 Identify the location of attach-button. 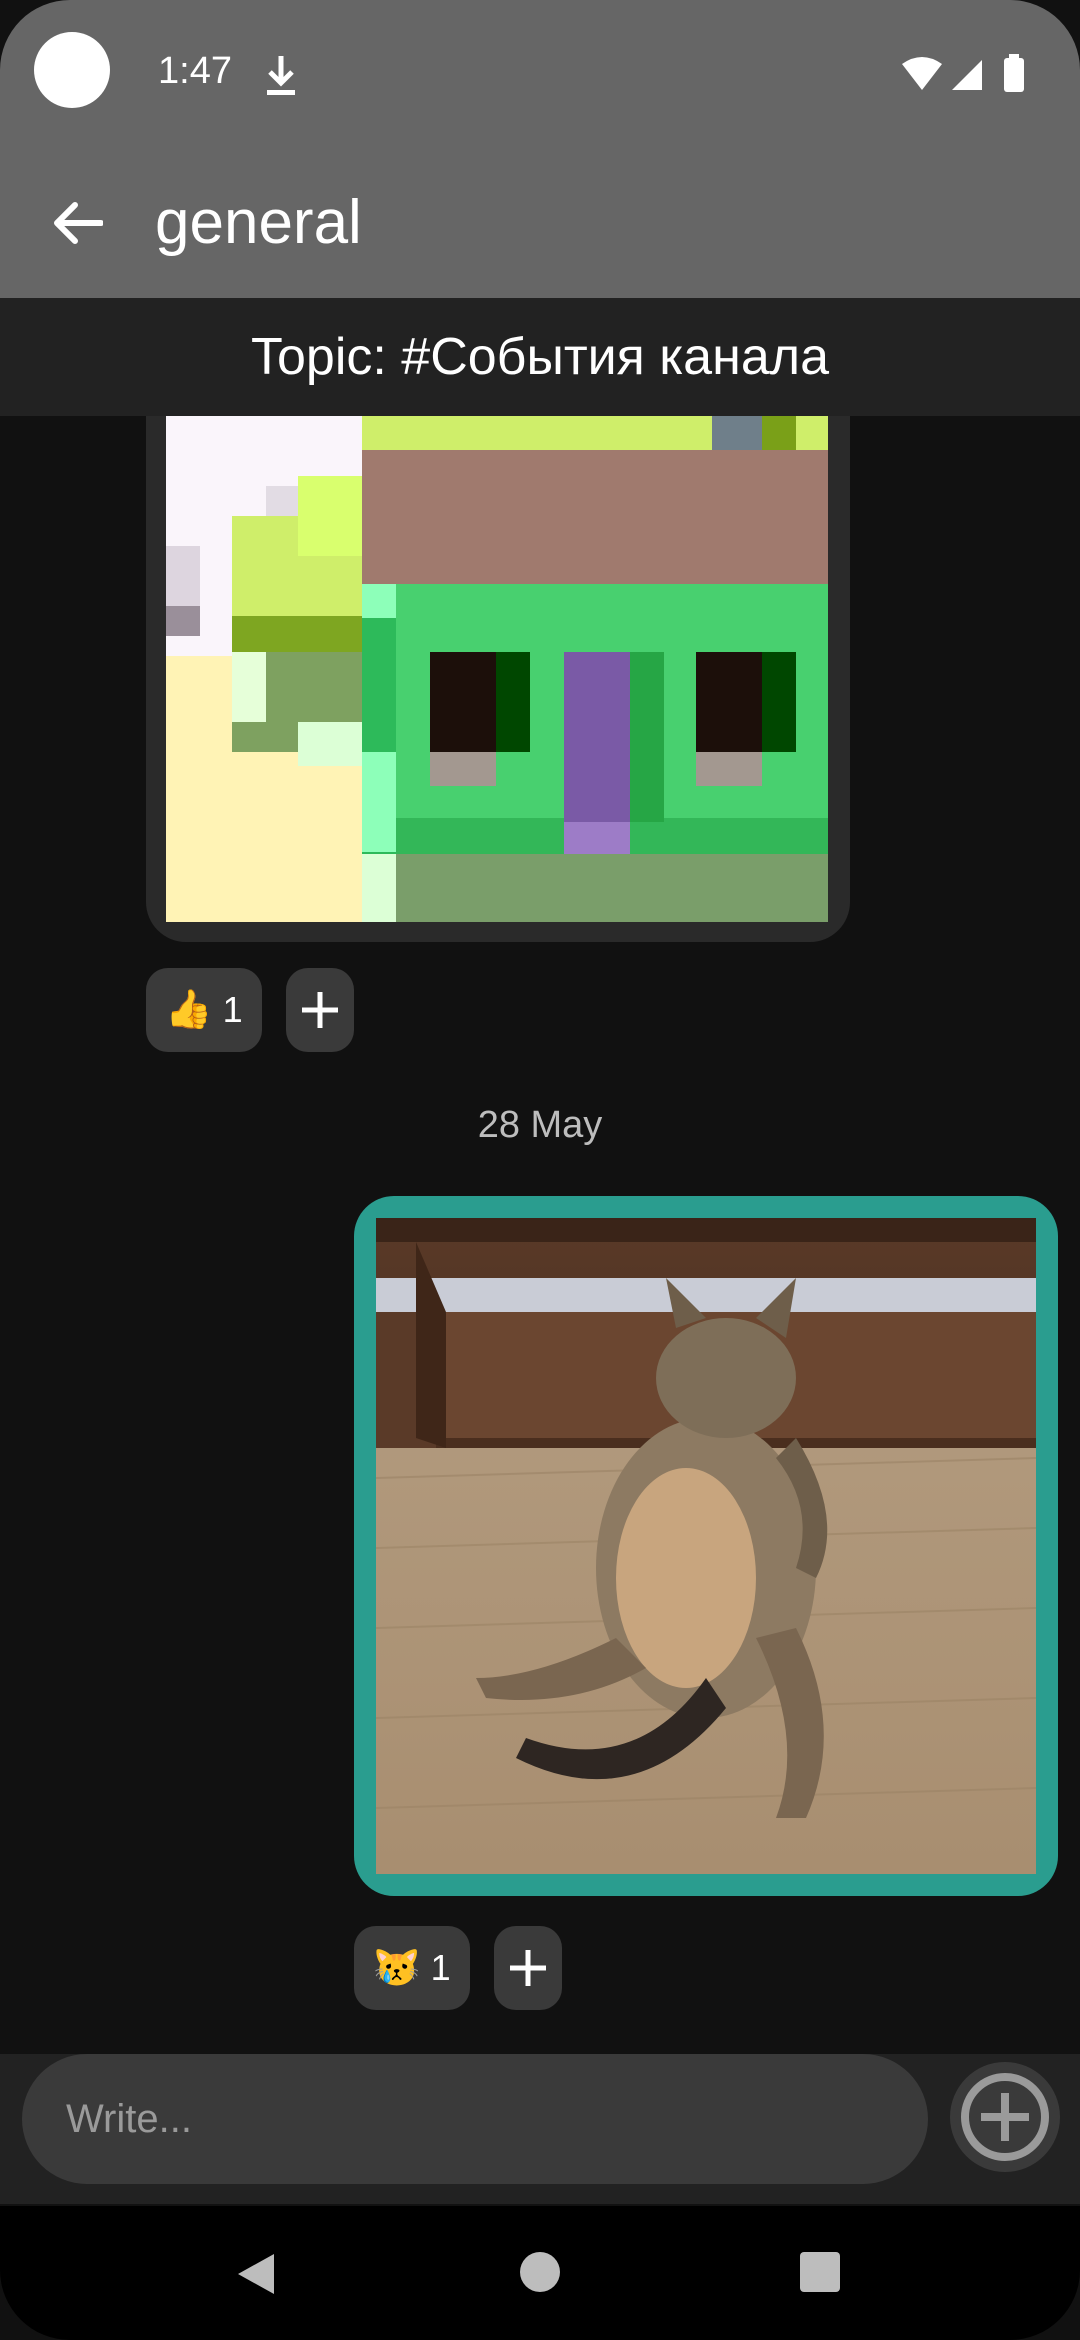
(1005, 2117).